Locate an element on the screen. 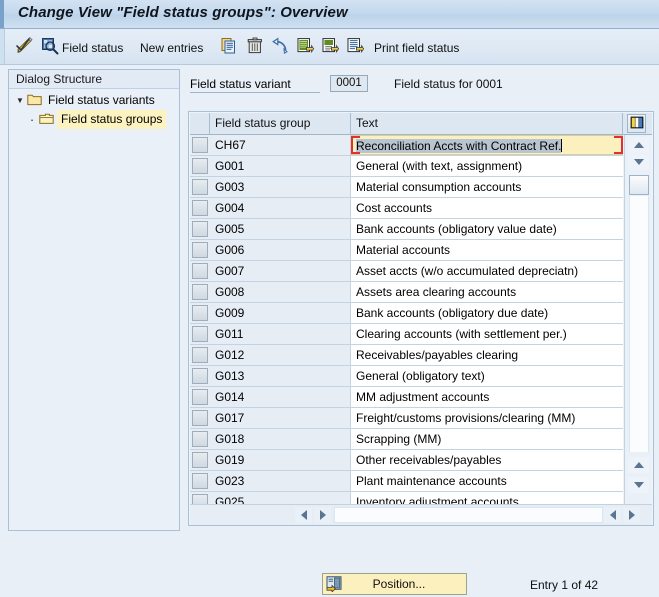  chevron-down-icon: ▼ is located at coordinates (20, 100).